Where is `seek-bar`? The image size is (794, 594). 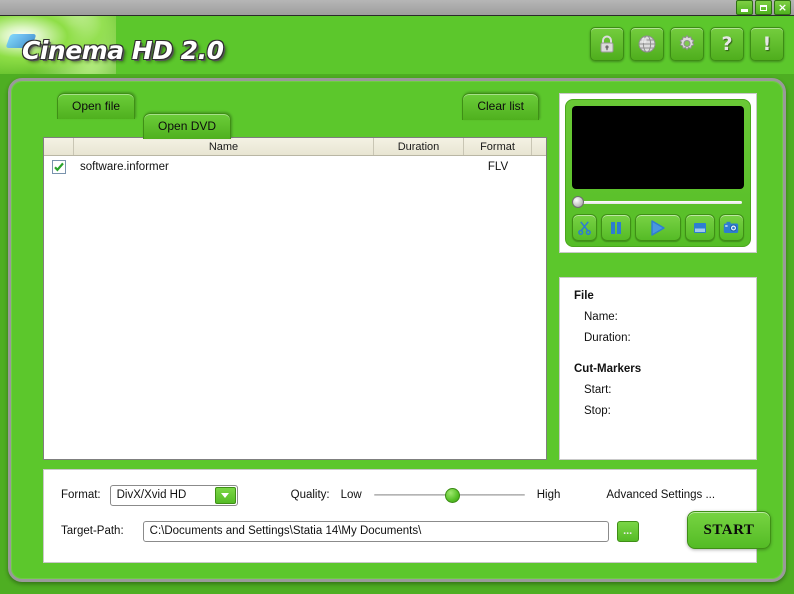
seek-bar is located at coordinates (658, 202).